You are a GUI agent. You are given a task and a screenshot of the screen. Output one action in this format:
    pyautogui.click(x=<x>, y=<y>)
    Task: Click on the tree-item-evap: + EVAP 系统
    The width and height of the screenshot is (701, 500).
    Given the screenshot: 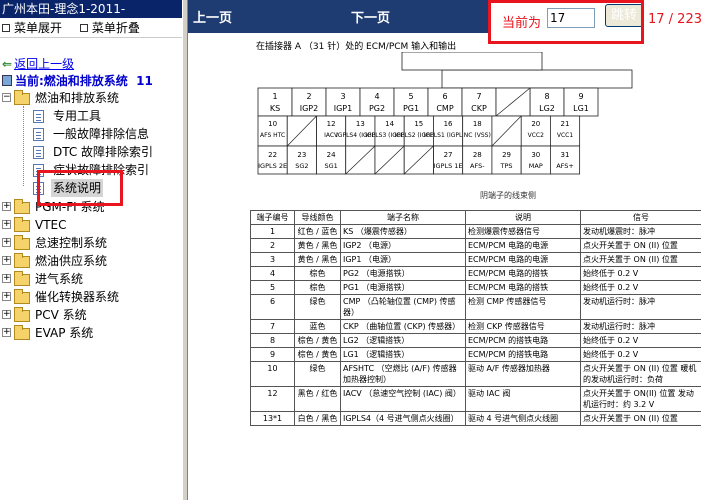 What is the action you would take?
    pyautogui.click(x=91, y=333)
    